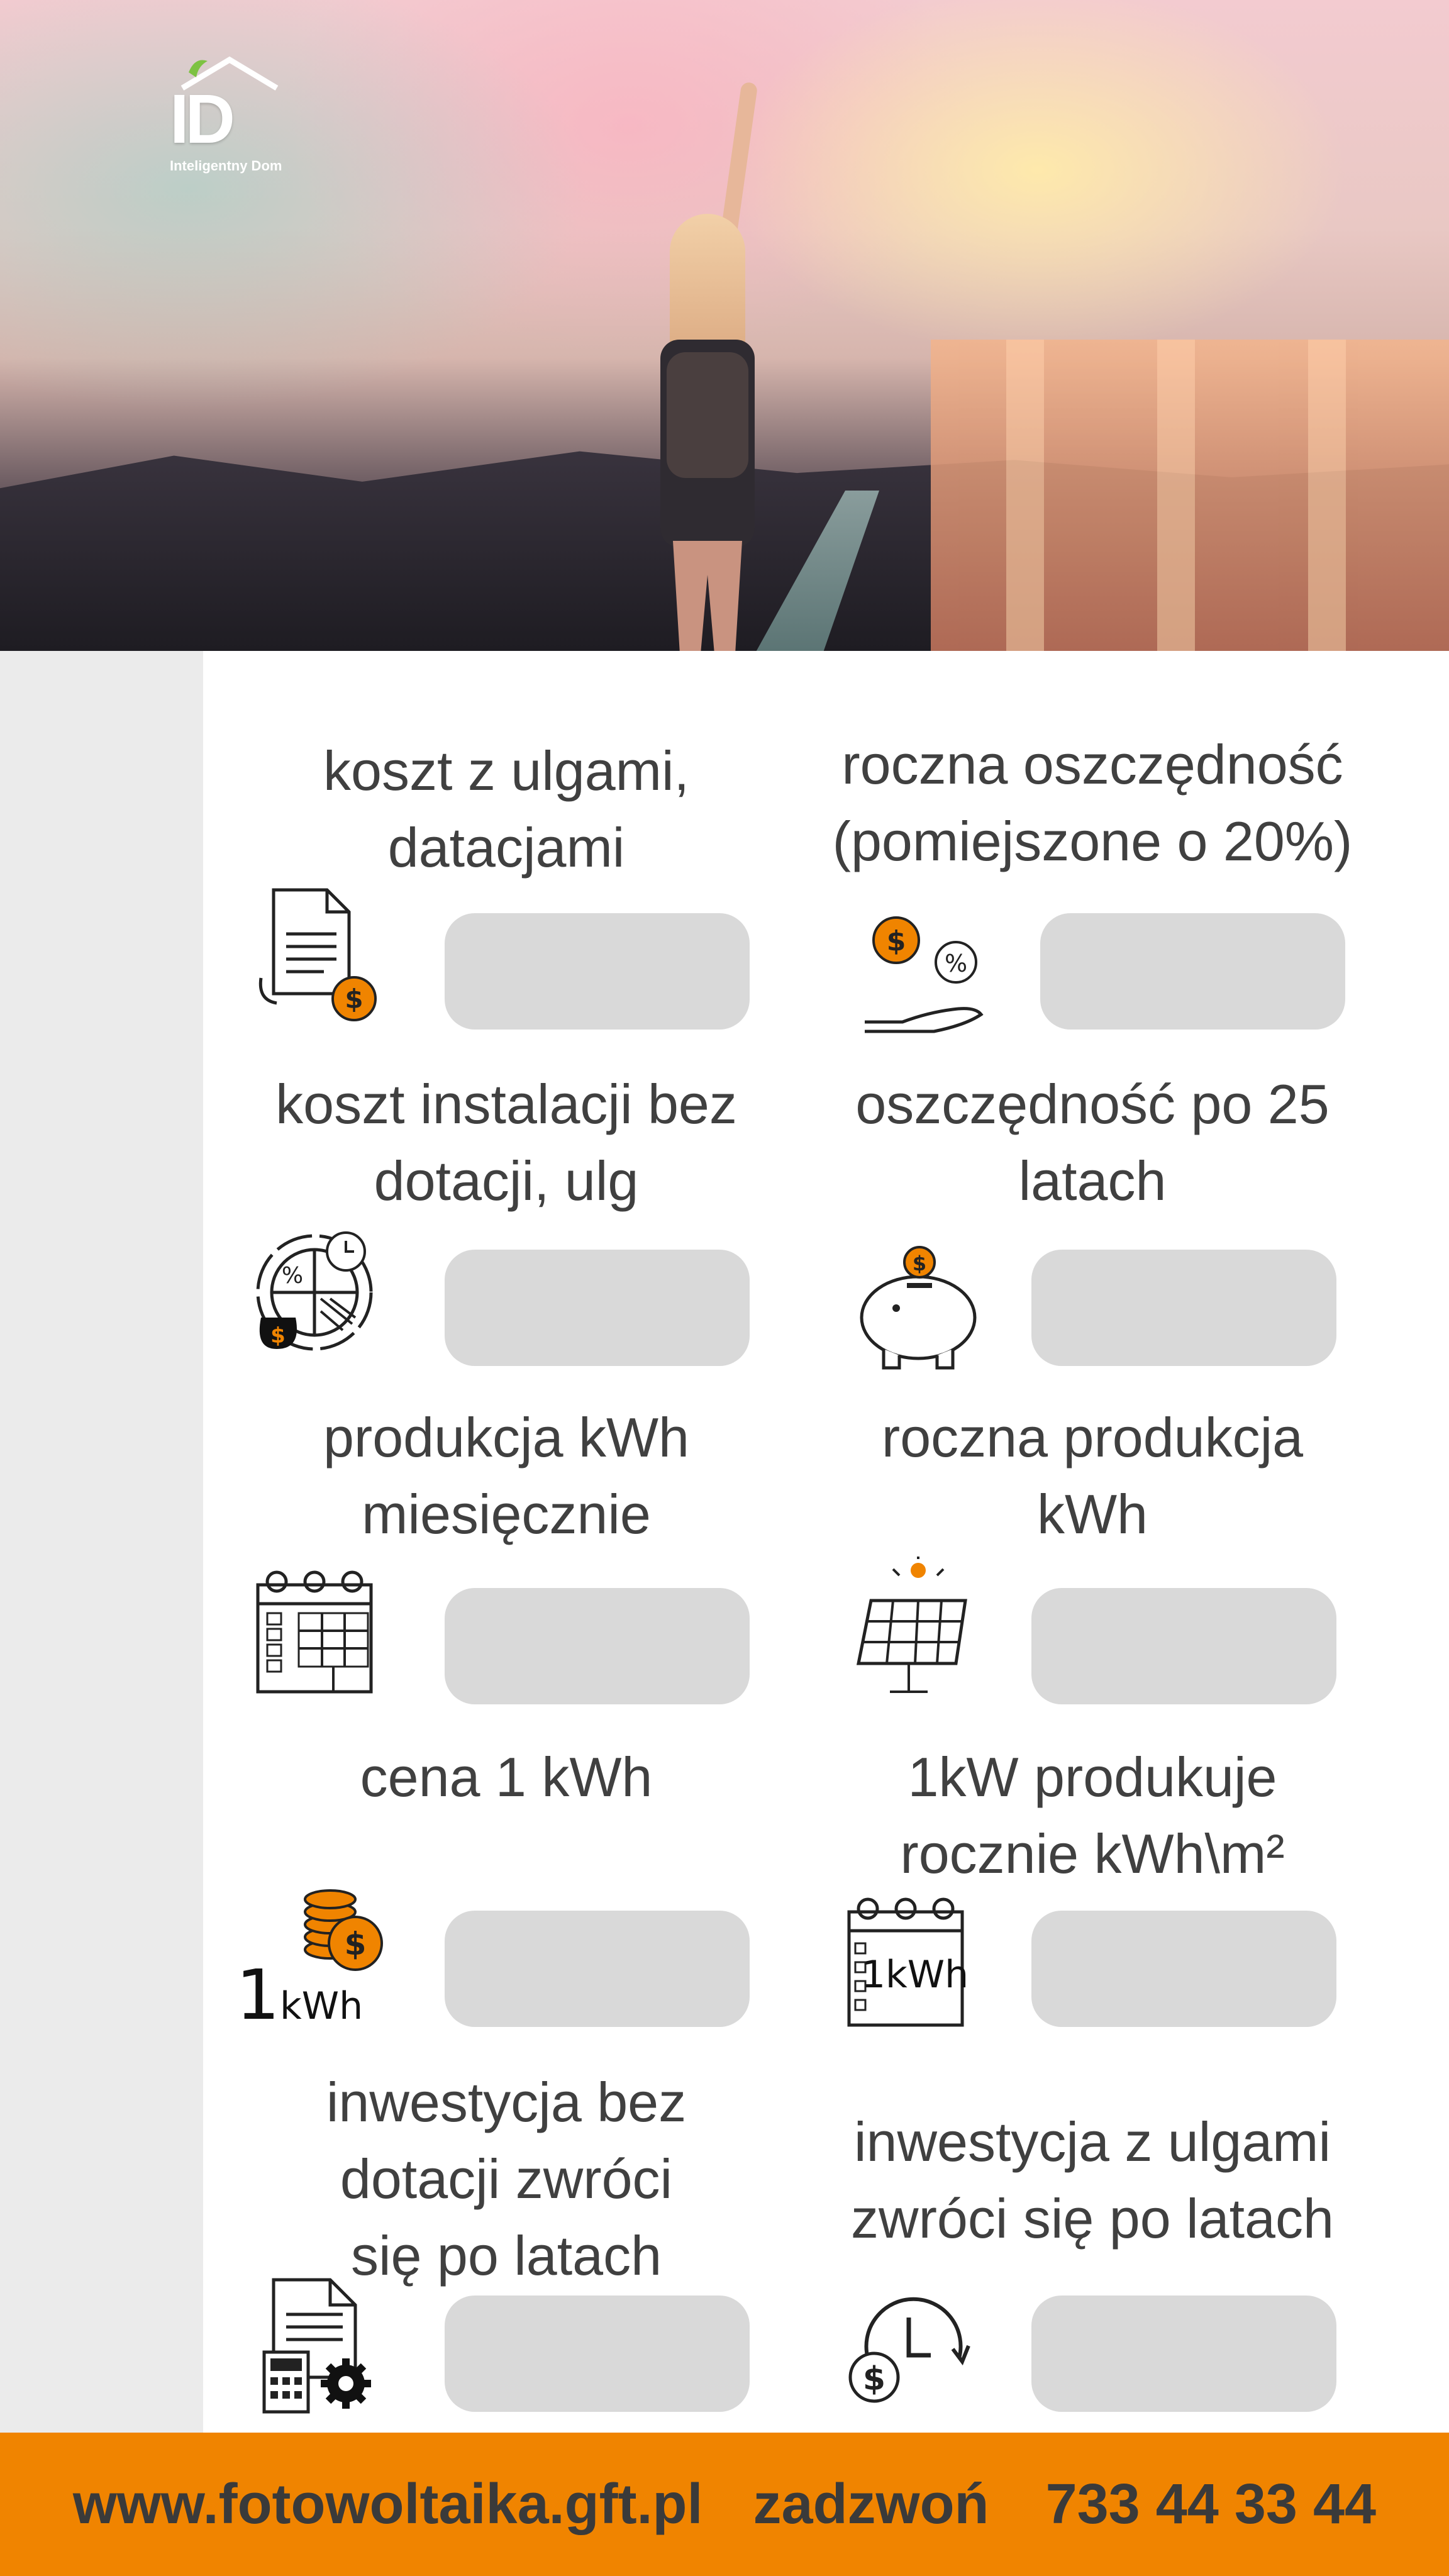  Describe the element at coordinates (1092, 1475) in the screenshot. I see `label-annual-kwh-production: roczna produkcja kWh` at that location.